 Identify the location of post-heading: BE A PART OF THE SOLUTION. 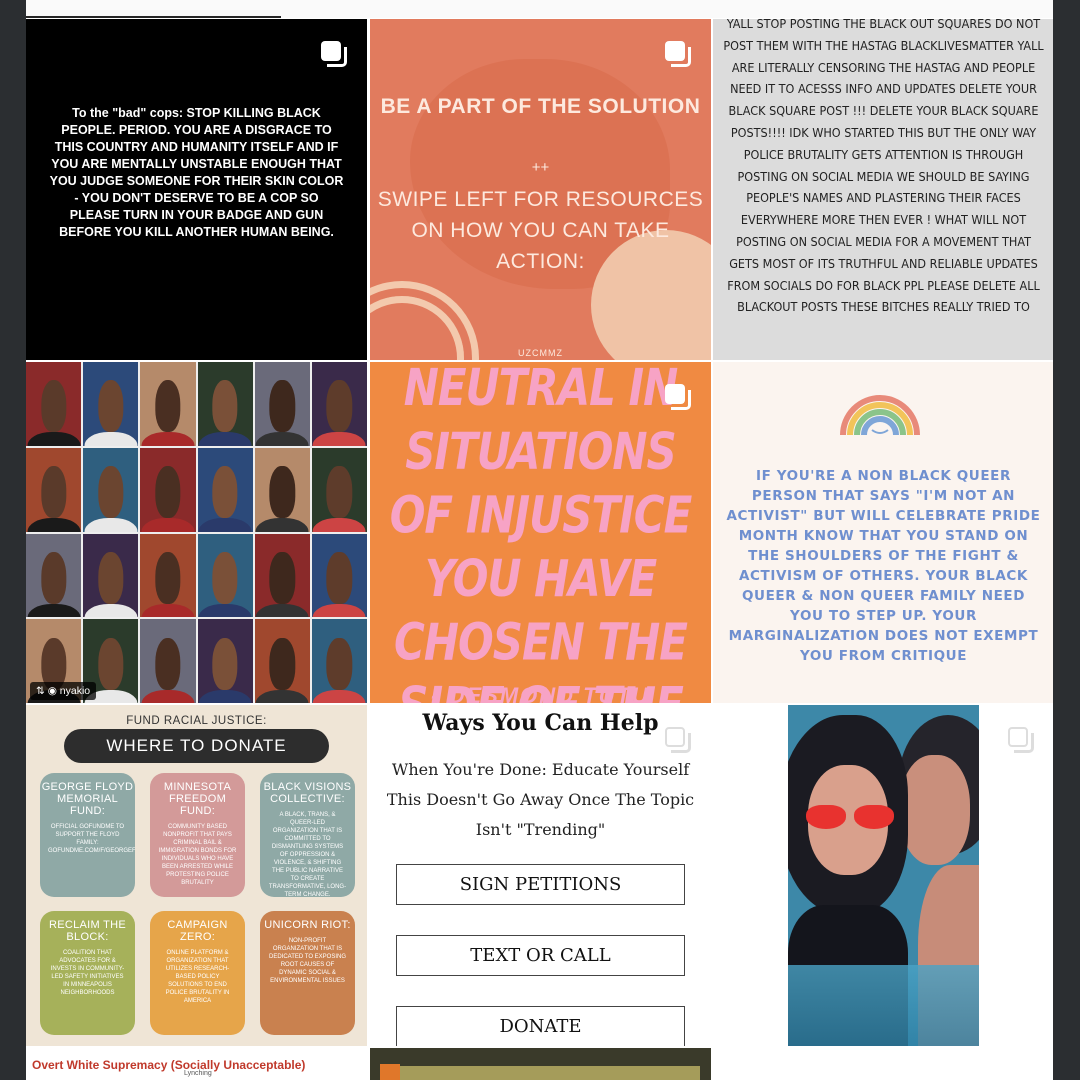
(540, 106).